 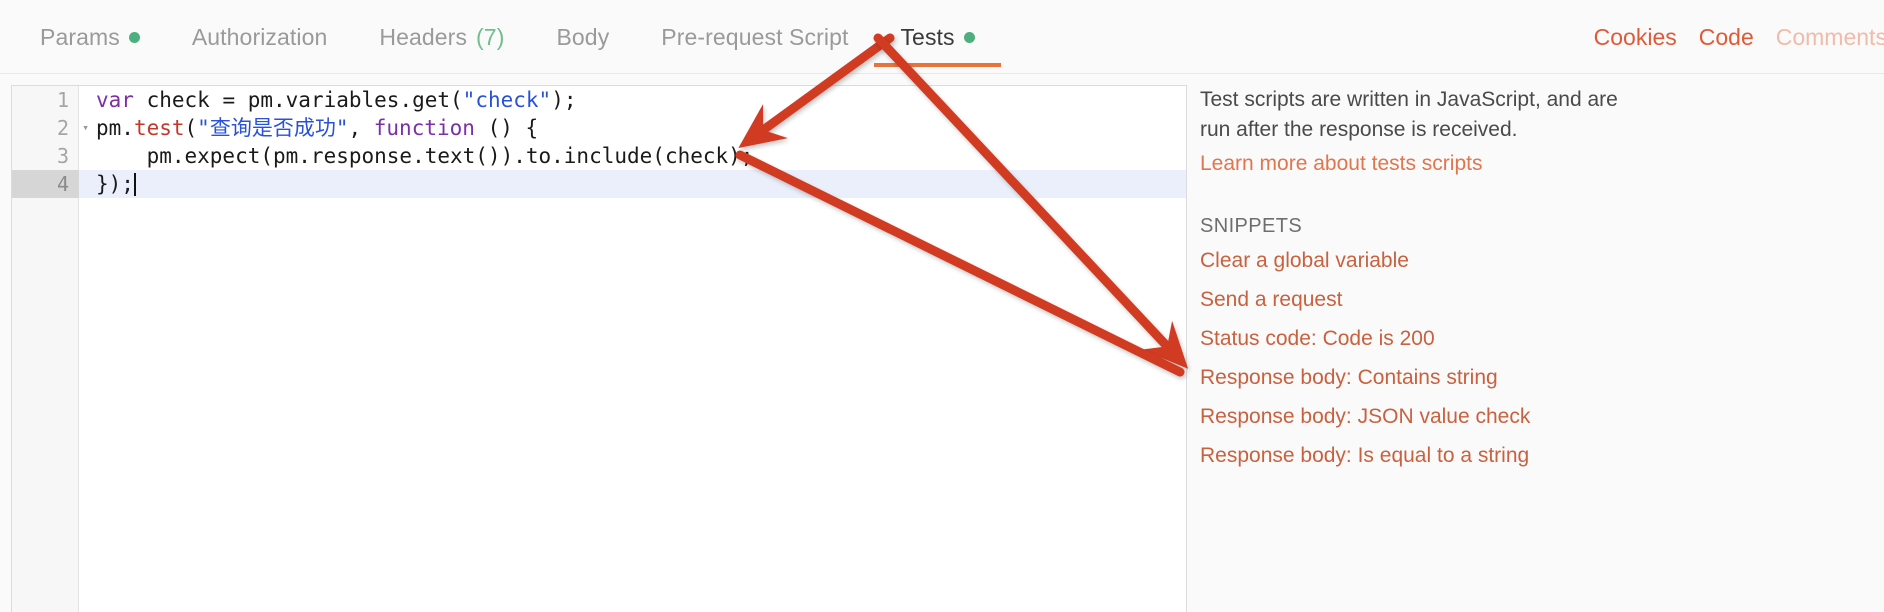 I want to click on code-token: function, so click(x=424, y=128).